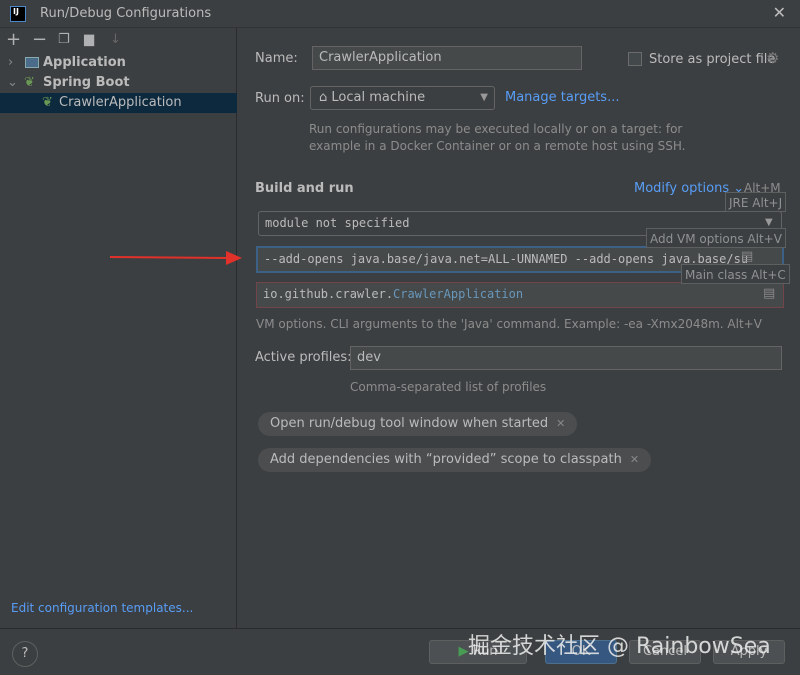 This screenshot has width=800, height=675. I want to click on run-on-label: Run on:, so click(280, 98).